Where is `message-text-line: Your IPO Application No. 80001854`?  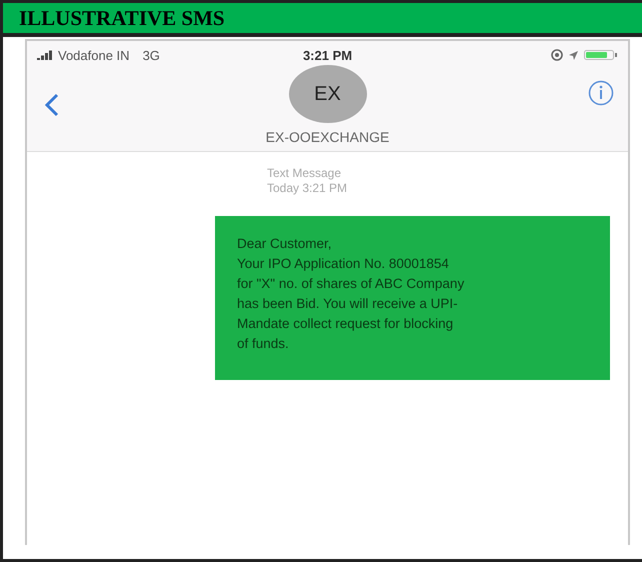 message-text-line: Your IPO Application No. 80001854 is located at coordinates (343, 264).